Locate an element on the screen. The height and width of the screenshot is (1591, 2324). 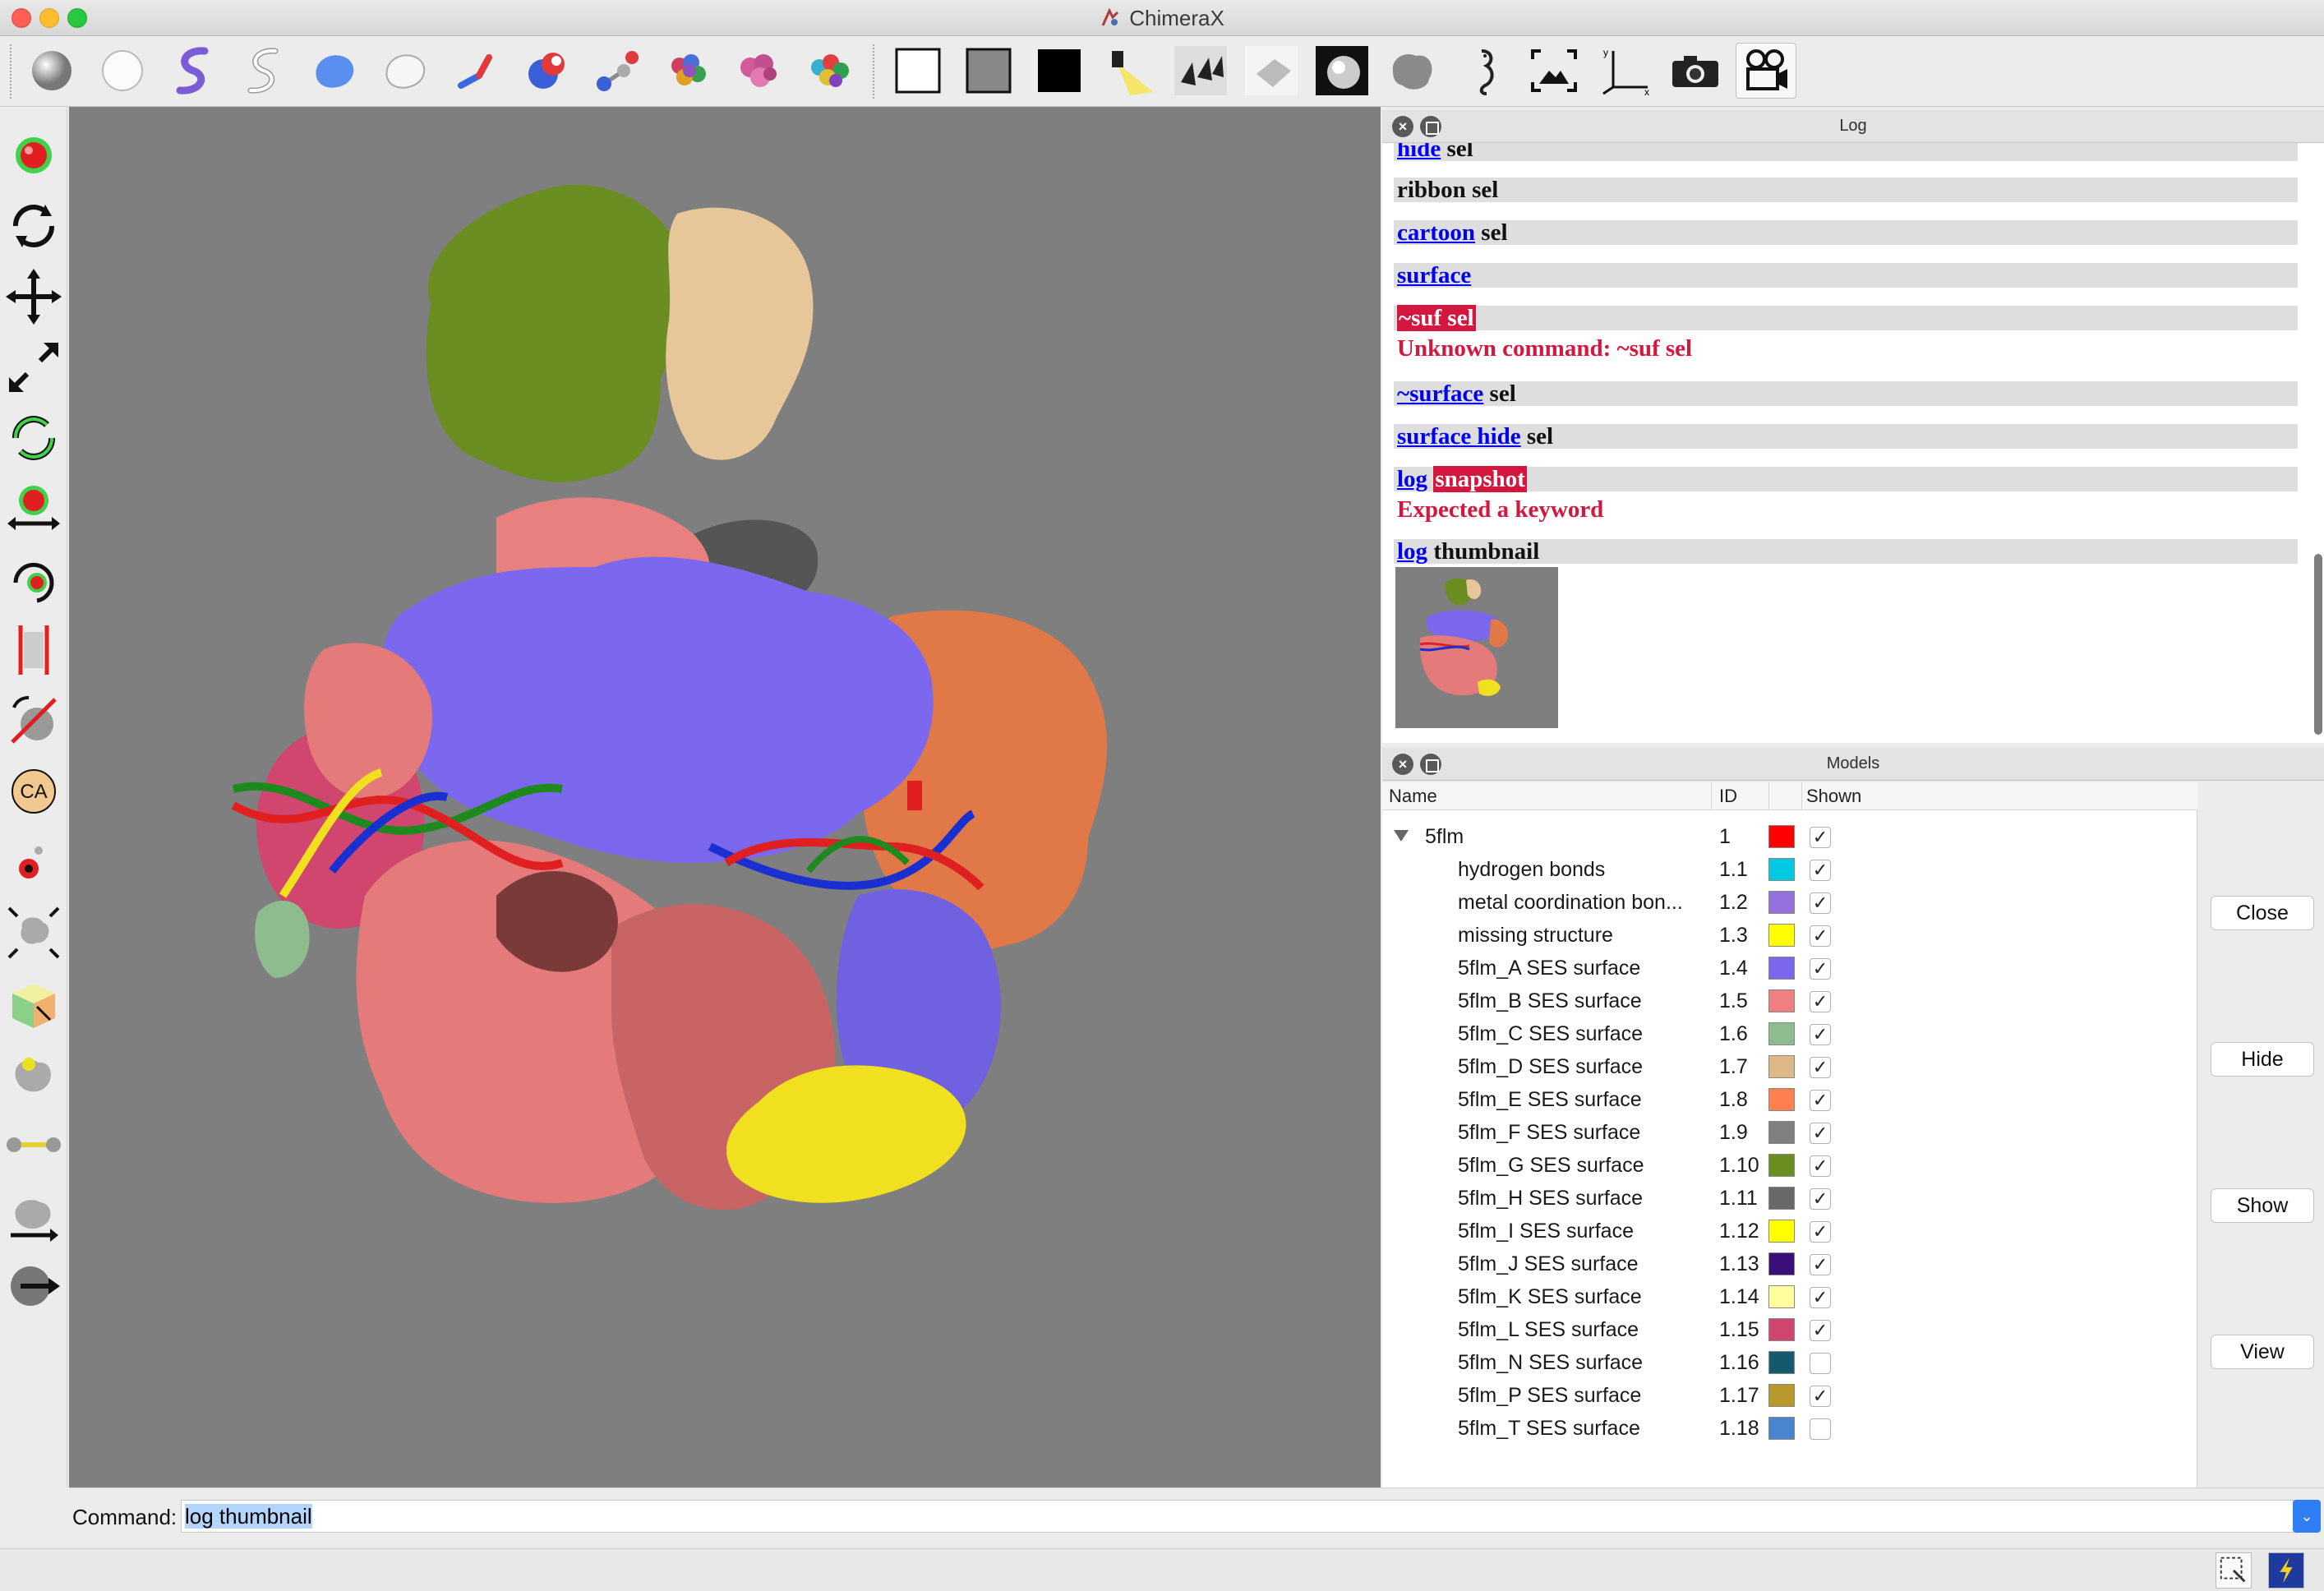
hide-button: Hide is located at coordinates (2262, 1059).